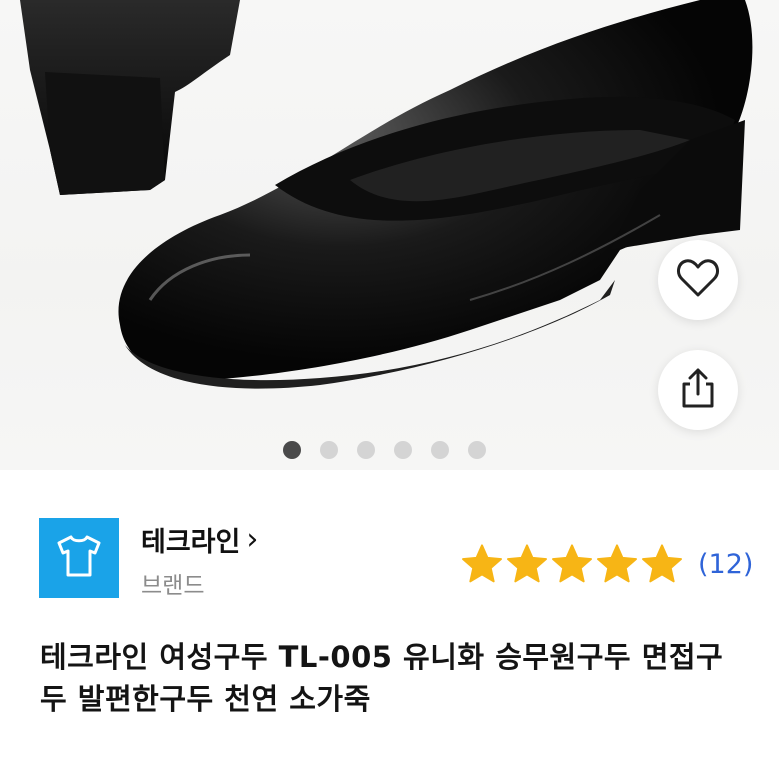 This screenshot has width=779, height=779. Describe the element at coordinates (384, 450) in the screenshot. I see `carousel-pagination` at that location.